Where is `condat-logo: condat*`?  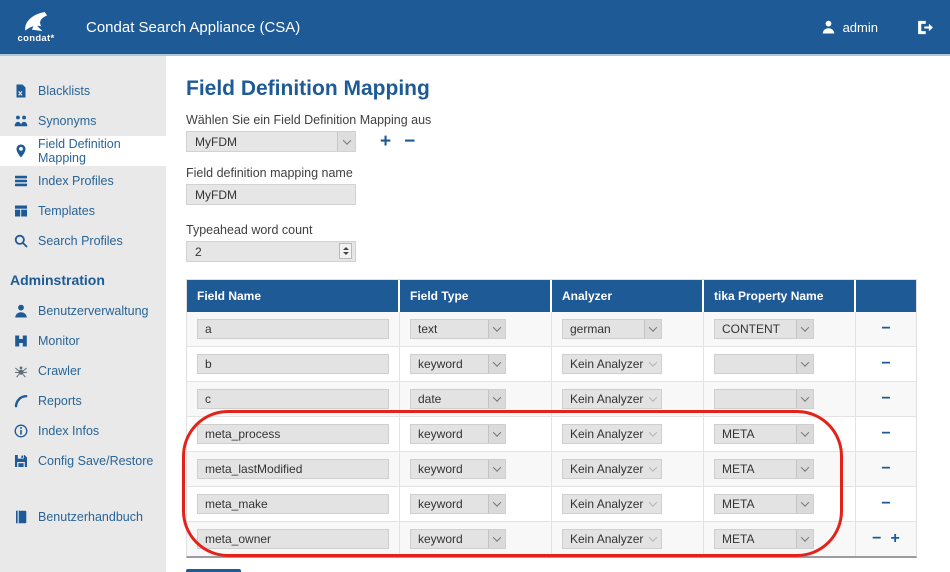 condat-logo: condat* is located at coordinates (36, 27).